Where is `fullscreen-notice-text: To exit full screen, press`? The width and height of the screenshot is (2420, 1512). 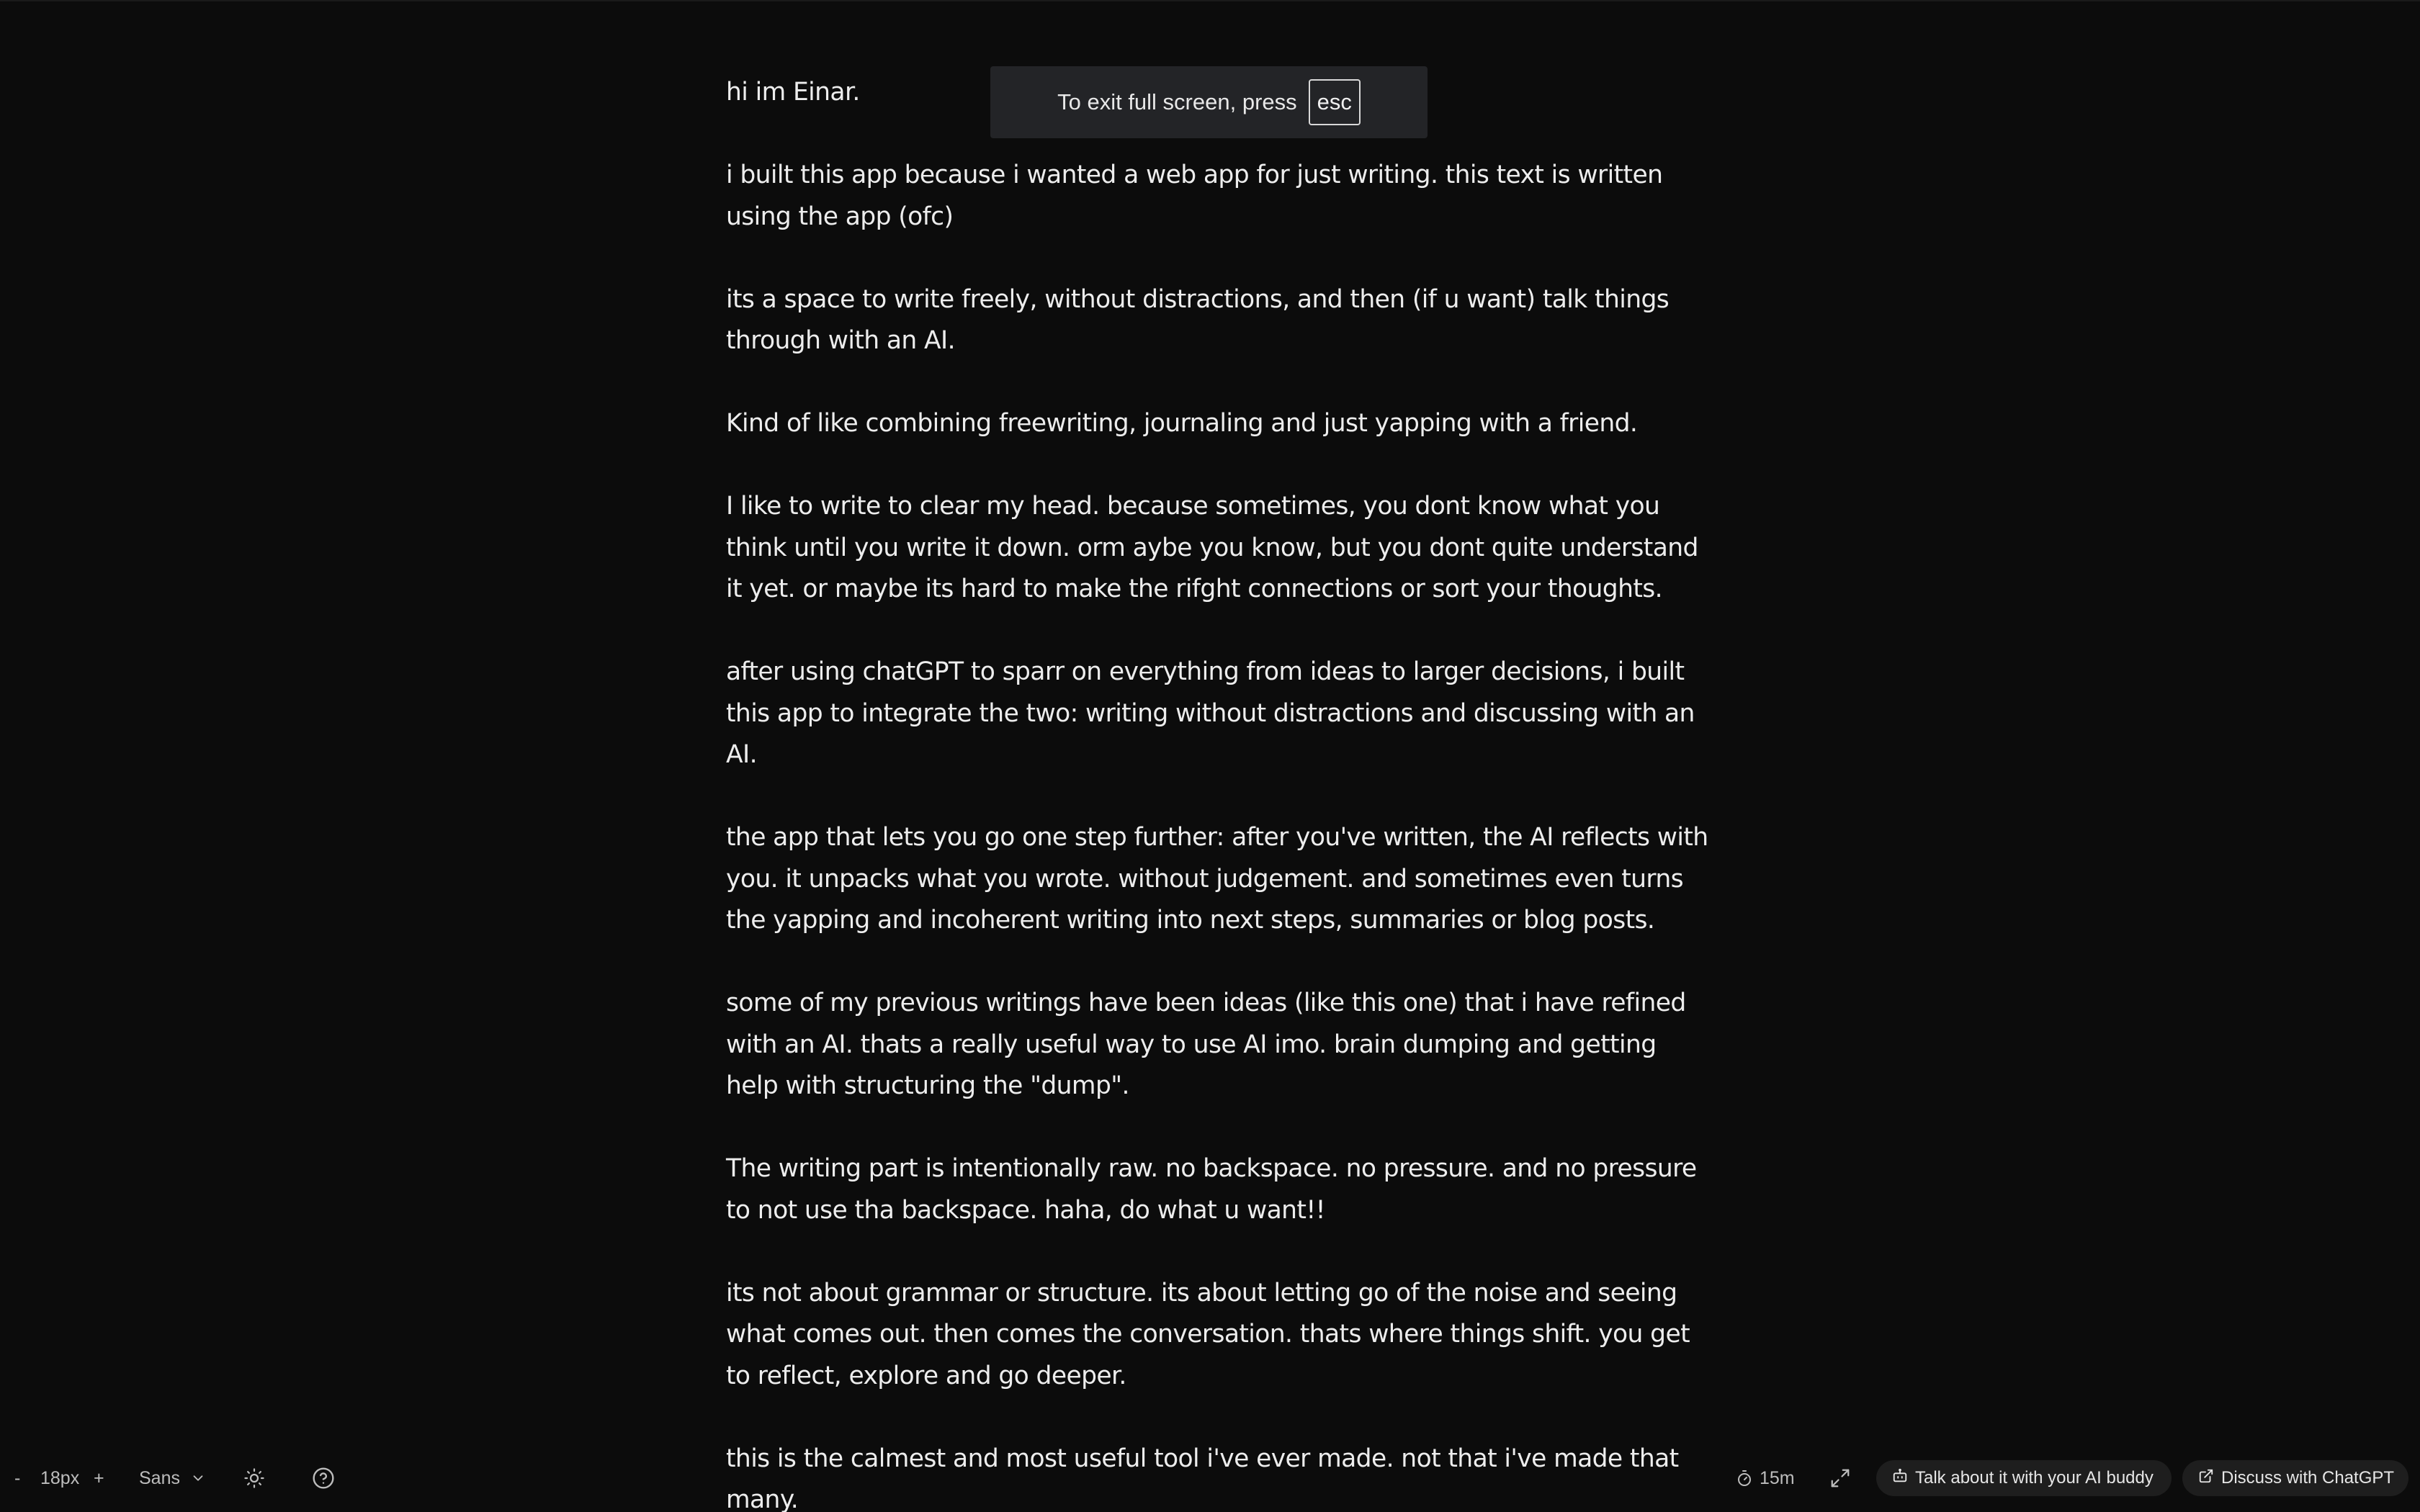 fullscreen-notice-text: To exit full screen, press is located at coordinates (1177, 101).